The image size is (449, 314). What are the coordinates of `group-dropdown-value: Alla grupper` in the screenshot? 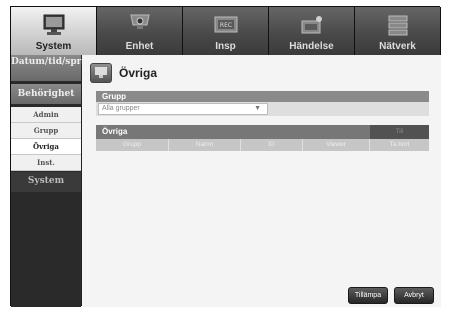 It's located at (121, 108).